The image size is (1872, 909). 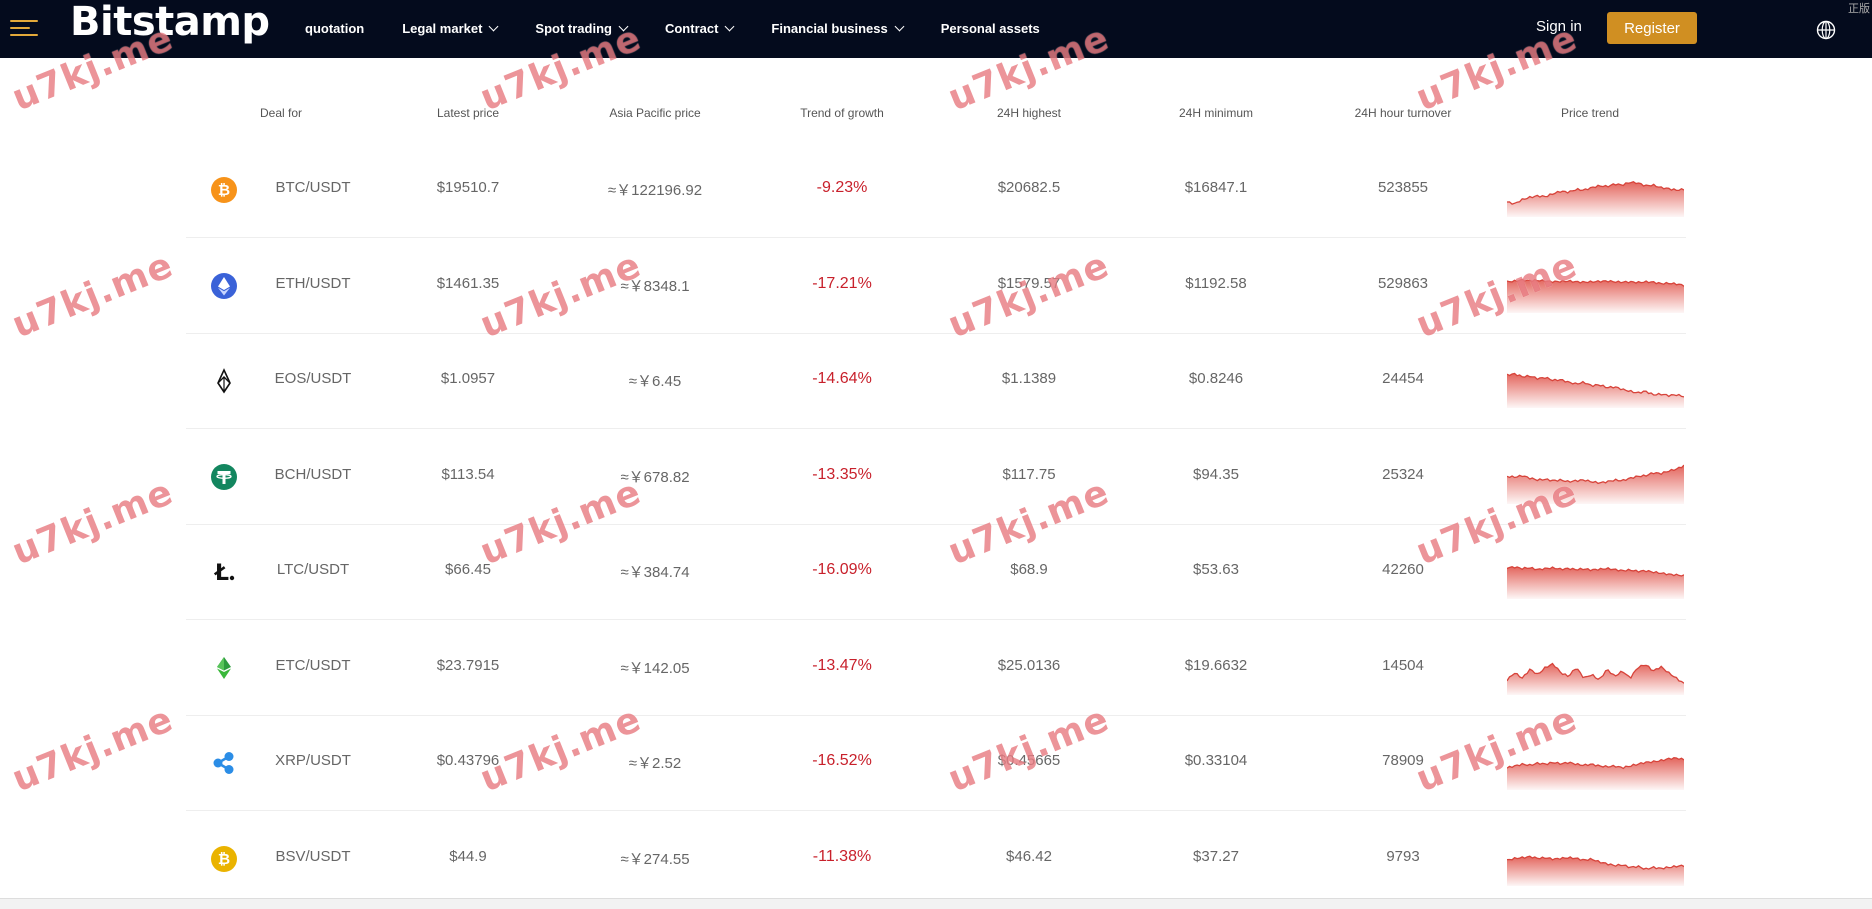 What do you see at coordinates (224, 572) in the screenshot?
I see `litecoin-icon: Ł` at bounding box center [224, 572].